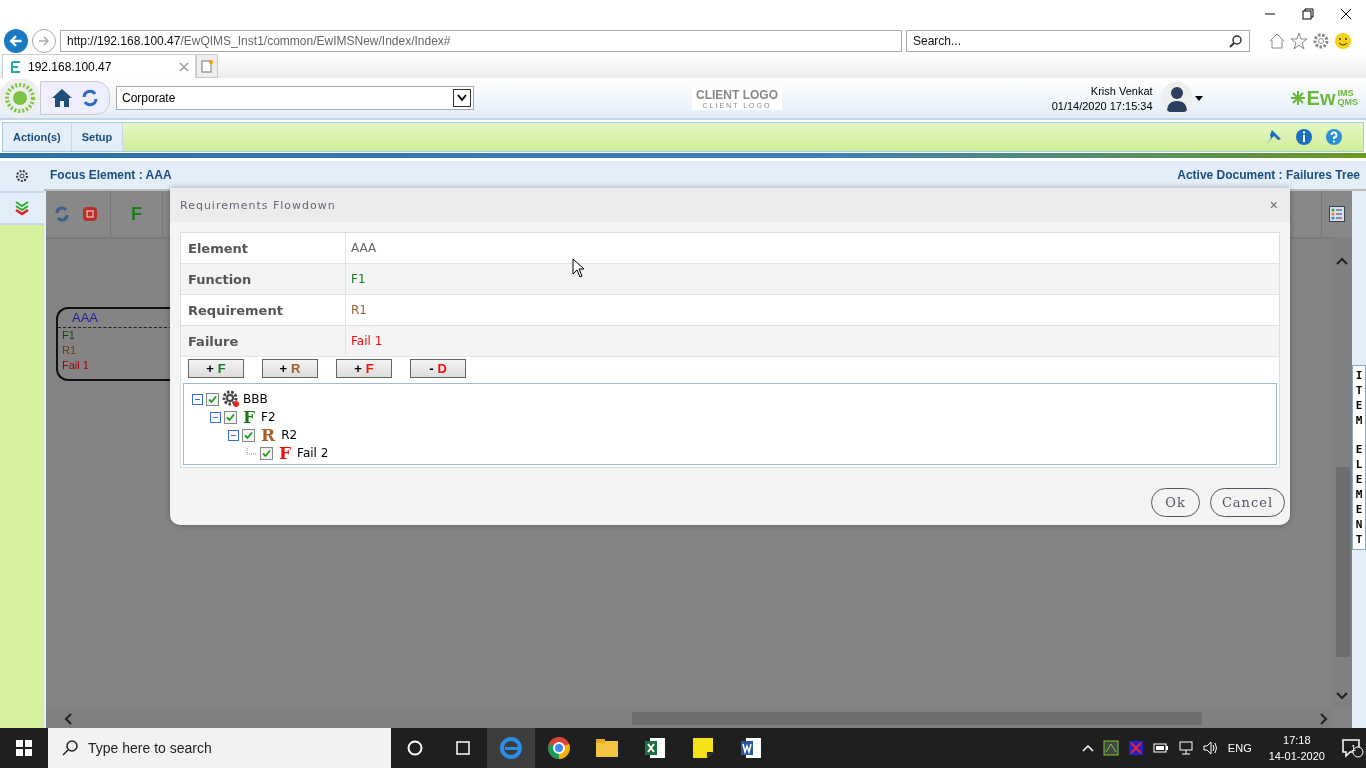 Image resolution: width=1366 pixels, height=768 pixels. What do you see at coordinates (99, 66) in the screenshot?
I see `browser-tab: 192.168.100.47` at bounding box center [99, 66].